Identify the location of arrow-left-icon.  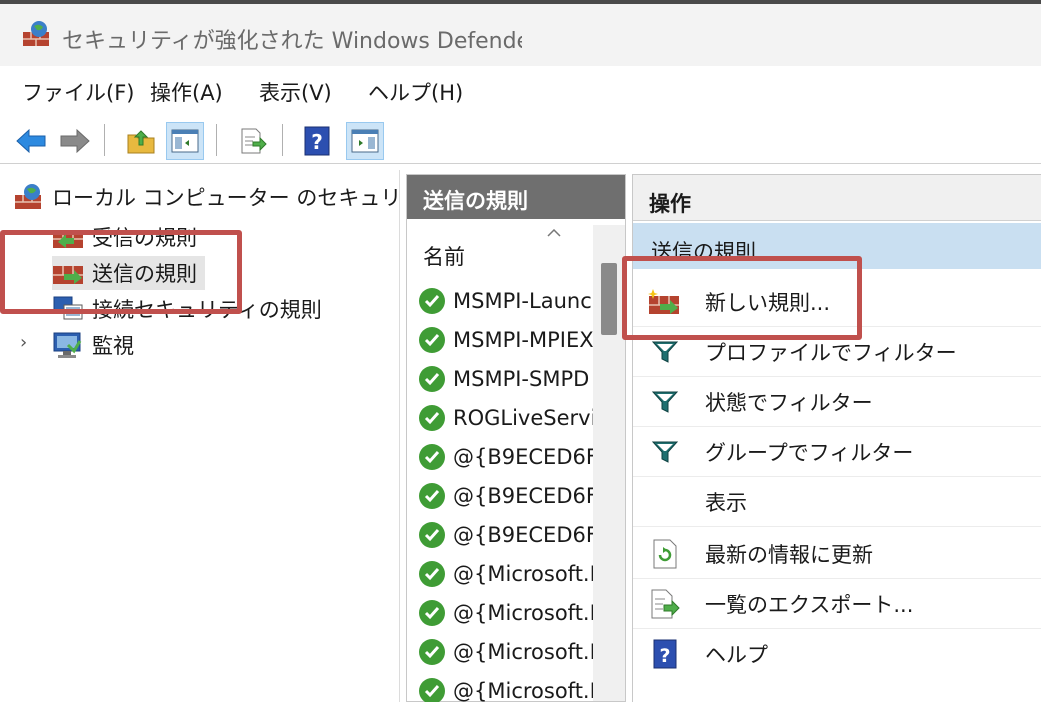
(31, 141).